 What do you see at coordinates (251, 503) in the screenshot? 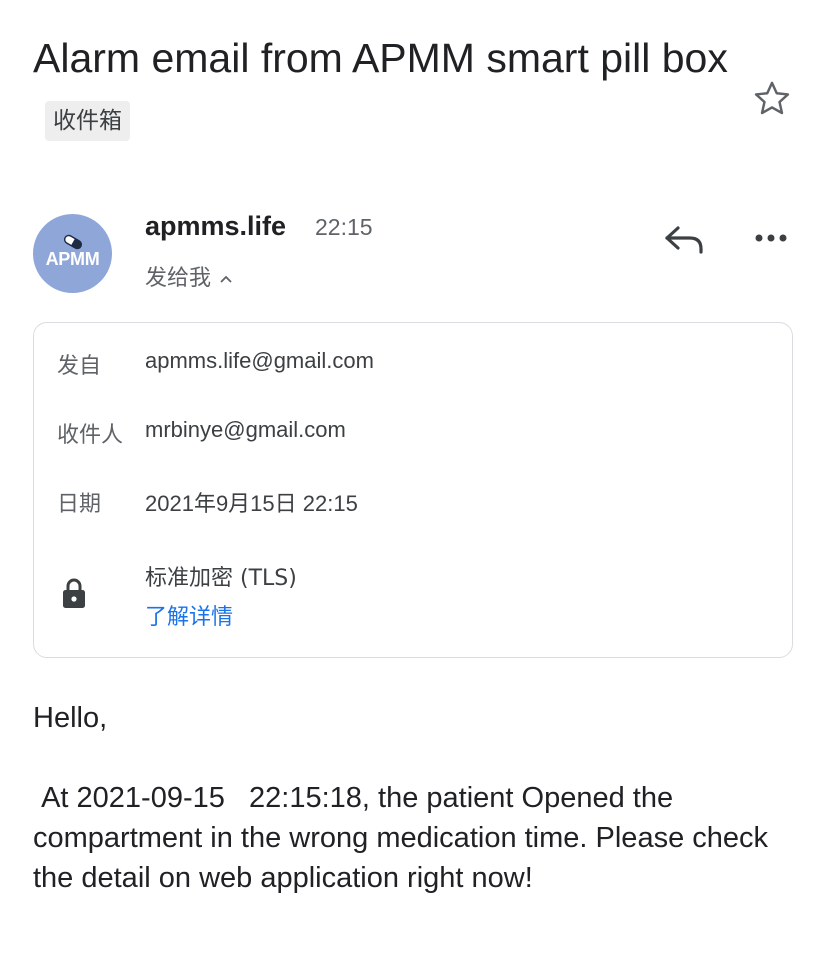
I see `date-value: 2021年9月15日 22:15` at bounding box center [251, 503].